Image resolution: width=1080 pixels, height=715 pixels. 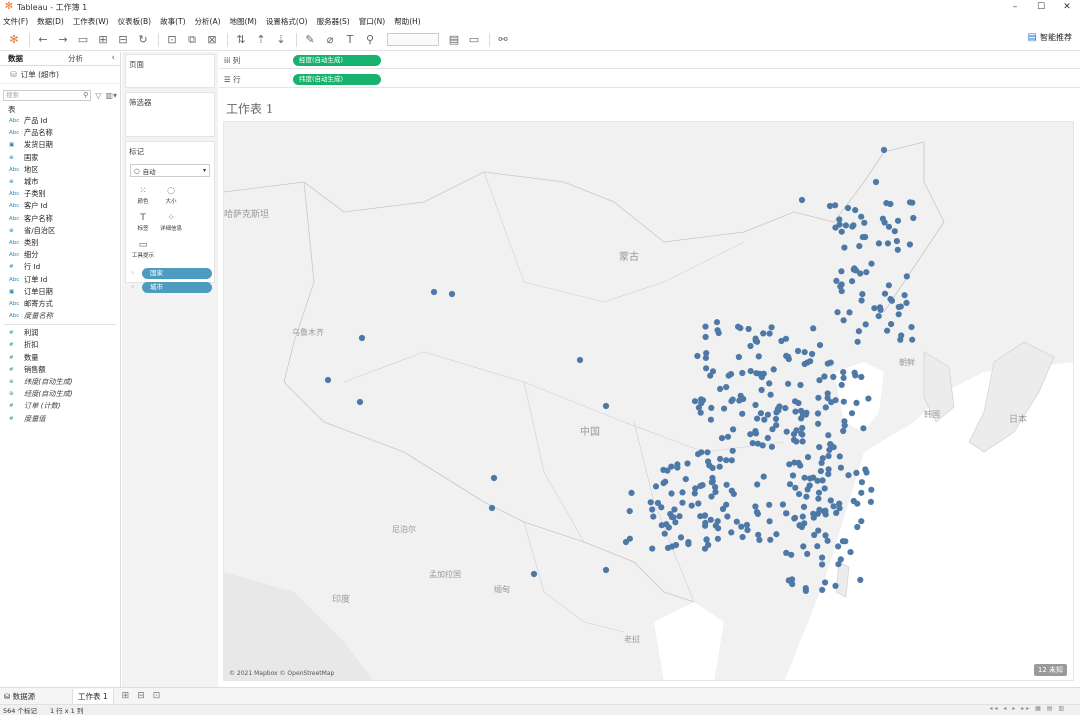 I want to click on pin-icon: ⚲, so click(x=370, y=40).